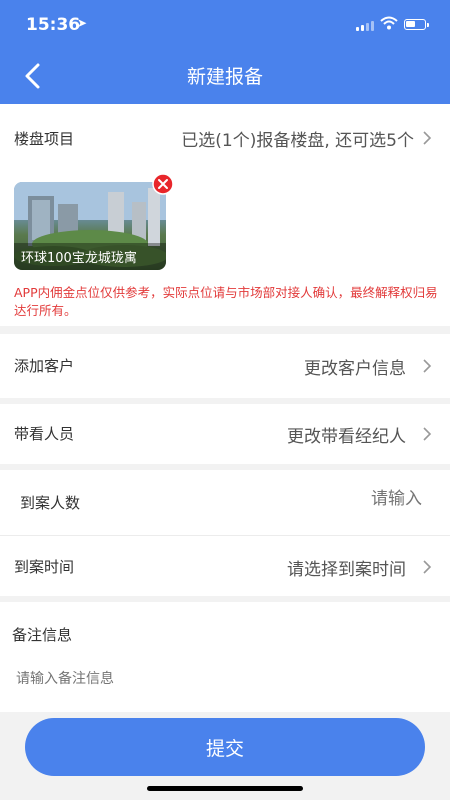  I want to click on app-header: 15:36 ➤ 新建报备, so click(225, 52).